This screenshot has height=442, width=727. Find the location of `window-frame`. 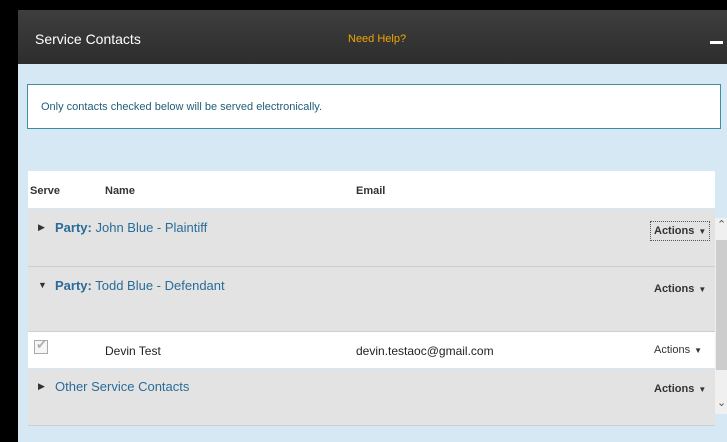

window-frame is located at coordinates (9, 221).